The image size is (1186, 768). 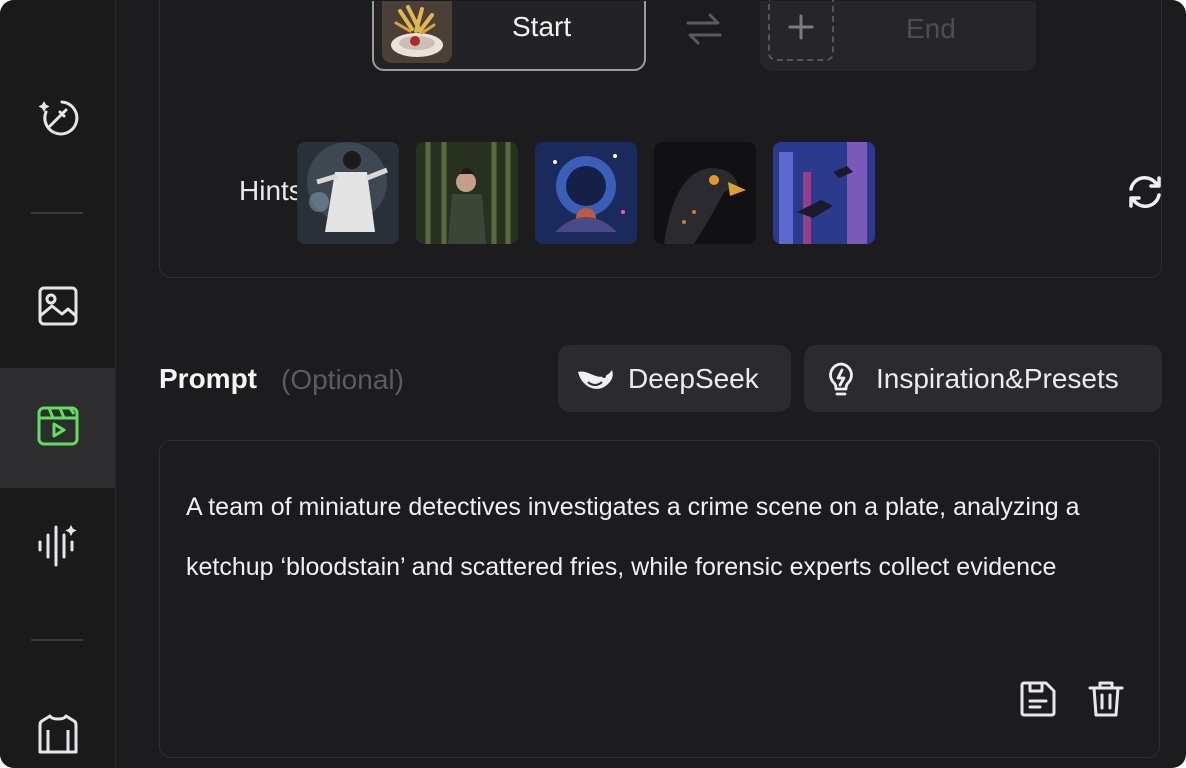 I want to click on start-frame-label: Start, so click(x=542, y=26).